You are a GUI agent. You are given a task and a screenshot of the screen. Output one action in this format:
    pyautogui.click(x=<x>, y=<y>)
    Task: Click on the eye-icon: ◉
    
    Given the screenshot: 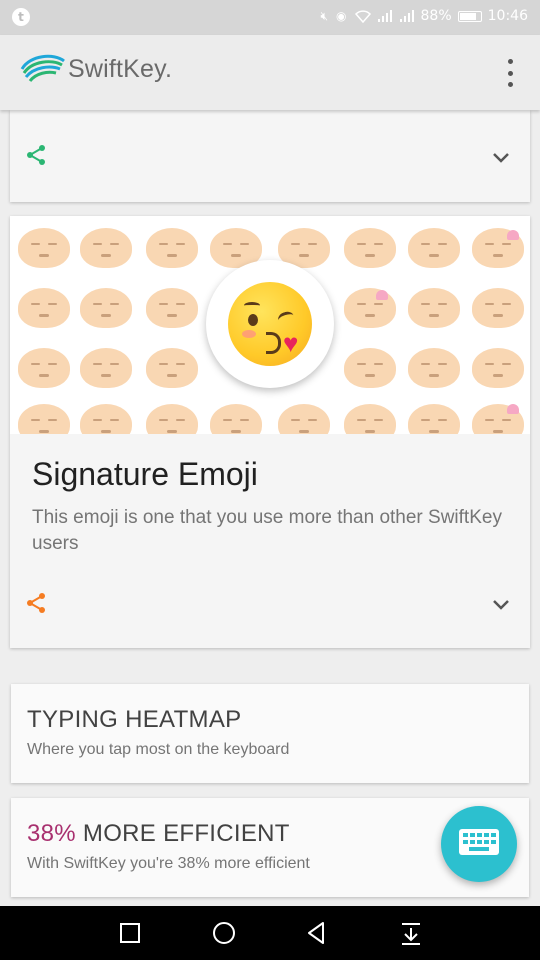 What is the action you would take?
    pyautogui.click(x=342, y=16)
    